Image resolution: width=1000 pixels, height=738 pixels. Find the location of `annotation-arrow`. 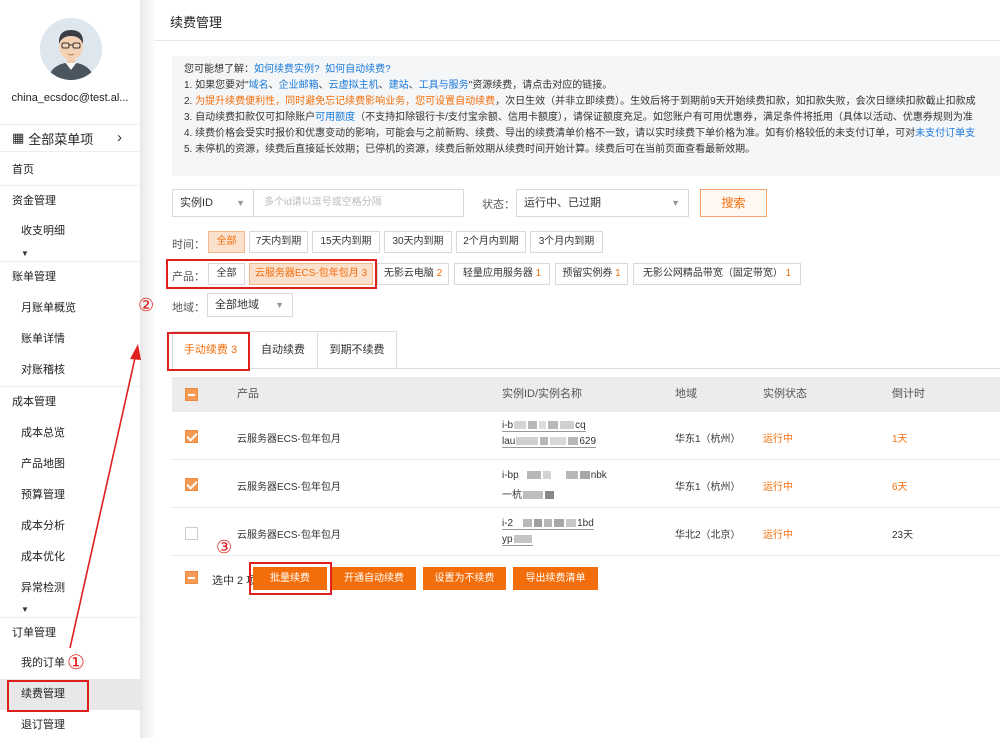

annotation-arrow is located at coordinates (105, 496).